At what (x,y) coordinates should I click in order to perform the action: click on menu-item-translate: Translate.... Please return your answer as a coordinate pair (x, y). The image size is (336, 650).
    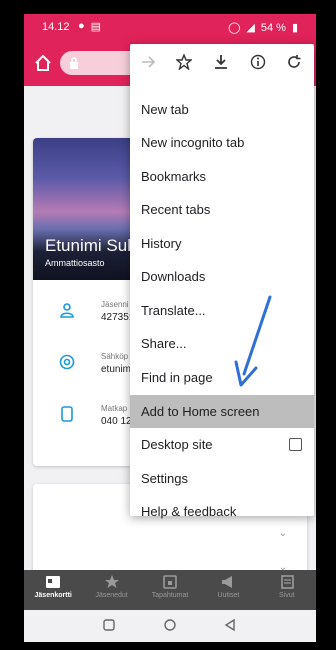
    Looking at the image, I should click on (222, 310).